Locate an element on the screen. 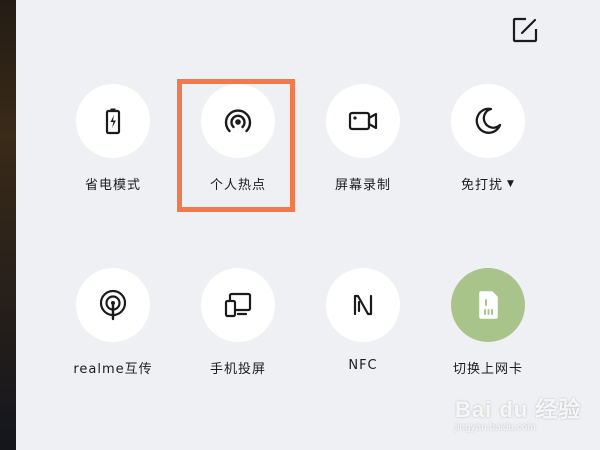  edit-button is located at coordinates (525, 30).